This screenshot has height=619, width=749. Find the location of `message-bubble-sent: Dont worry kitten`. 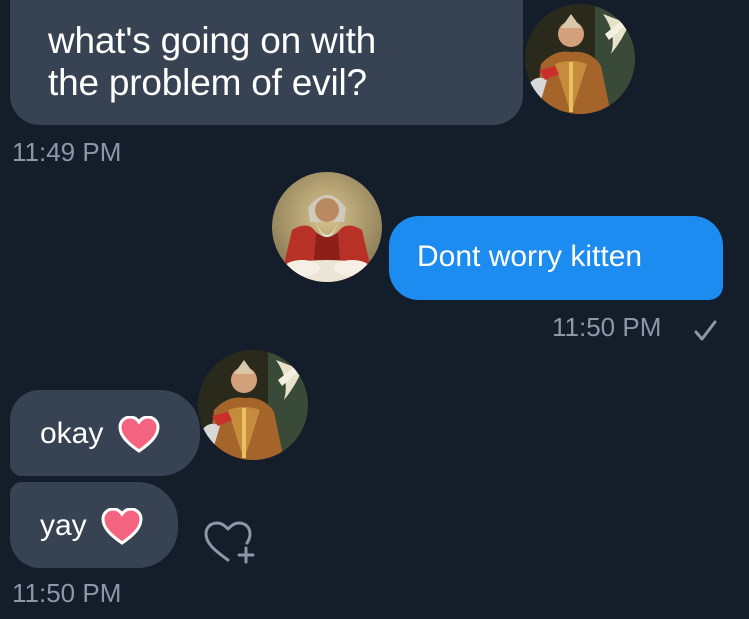

message-bubble-sent: Dont worry kitten is located at coordinates (556, 258).